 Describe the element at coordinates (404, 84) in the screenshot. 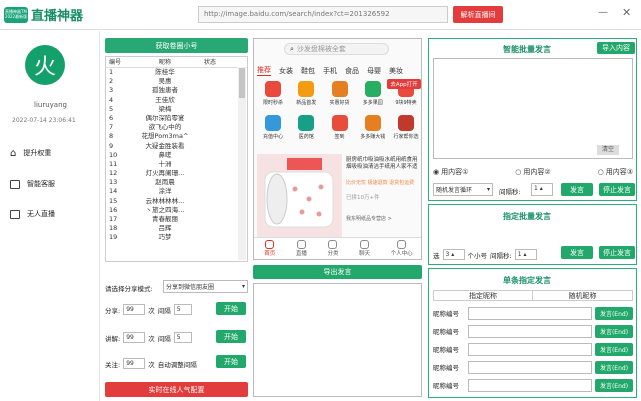

I see `open-app-button: 去App打开` at that location.